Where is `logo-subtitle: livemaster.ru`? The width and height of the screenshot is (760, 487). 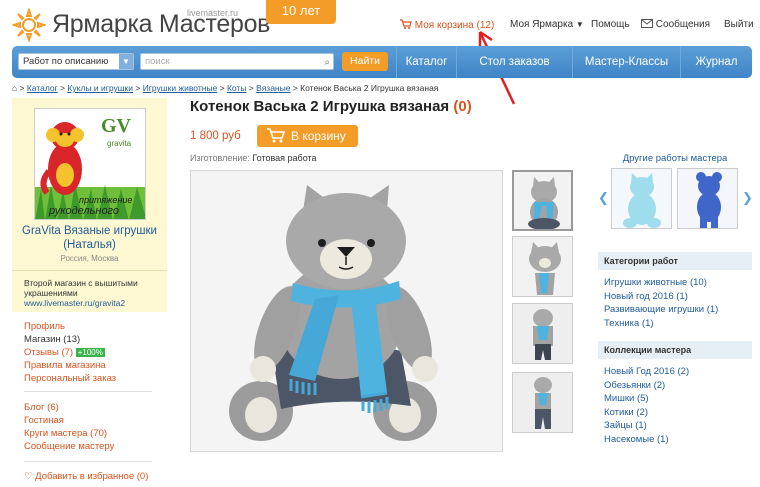
logo-subtitle: livemaster.ru is located at coordinates (213, 13).